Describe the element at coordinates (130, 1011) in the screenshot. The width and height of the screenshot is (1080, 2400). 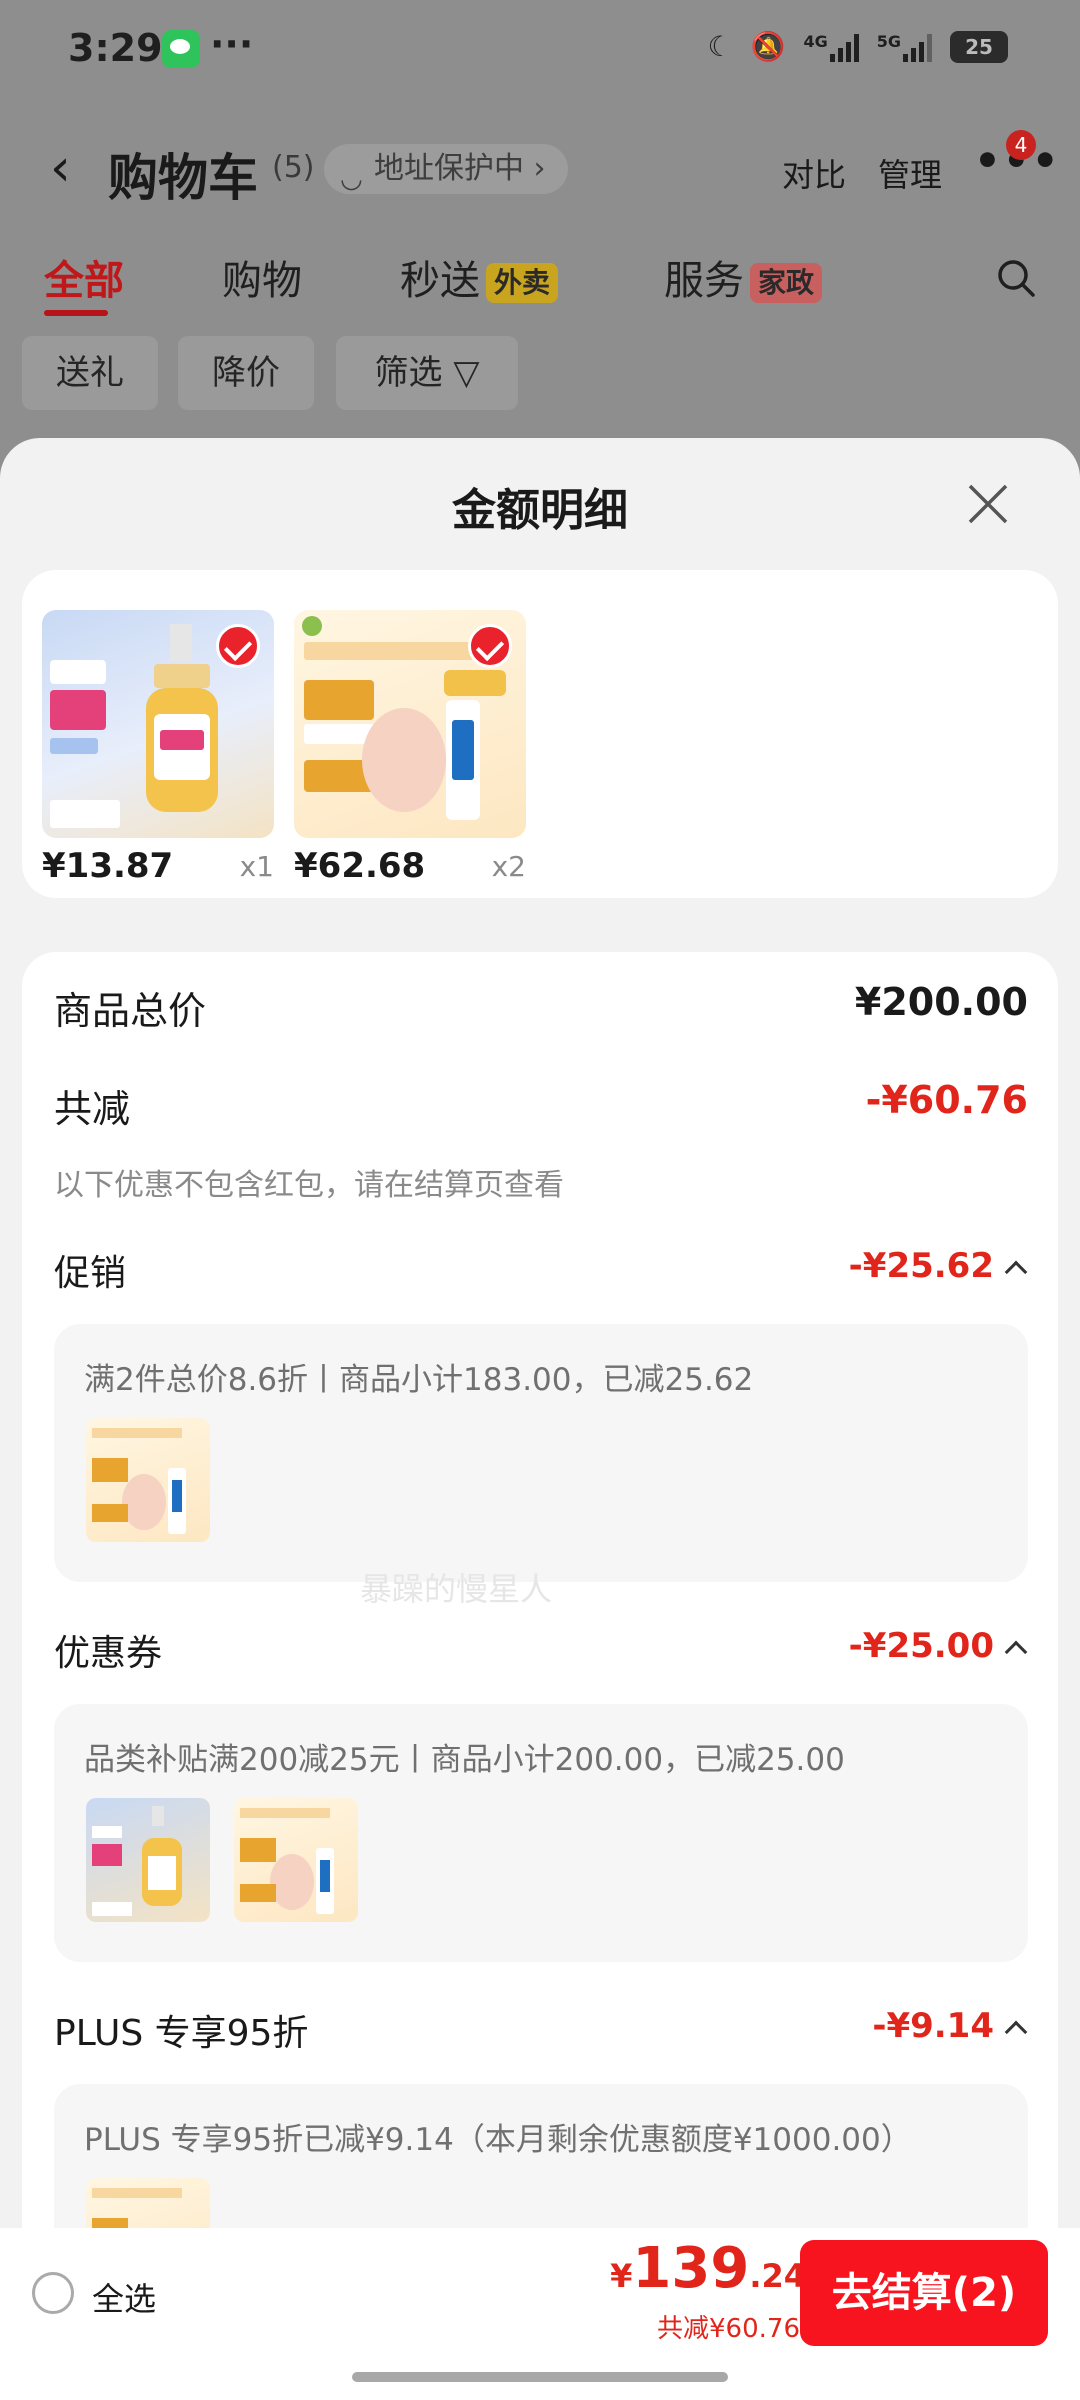
I see `goods-total-label: 商品总价` at that location.